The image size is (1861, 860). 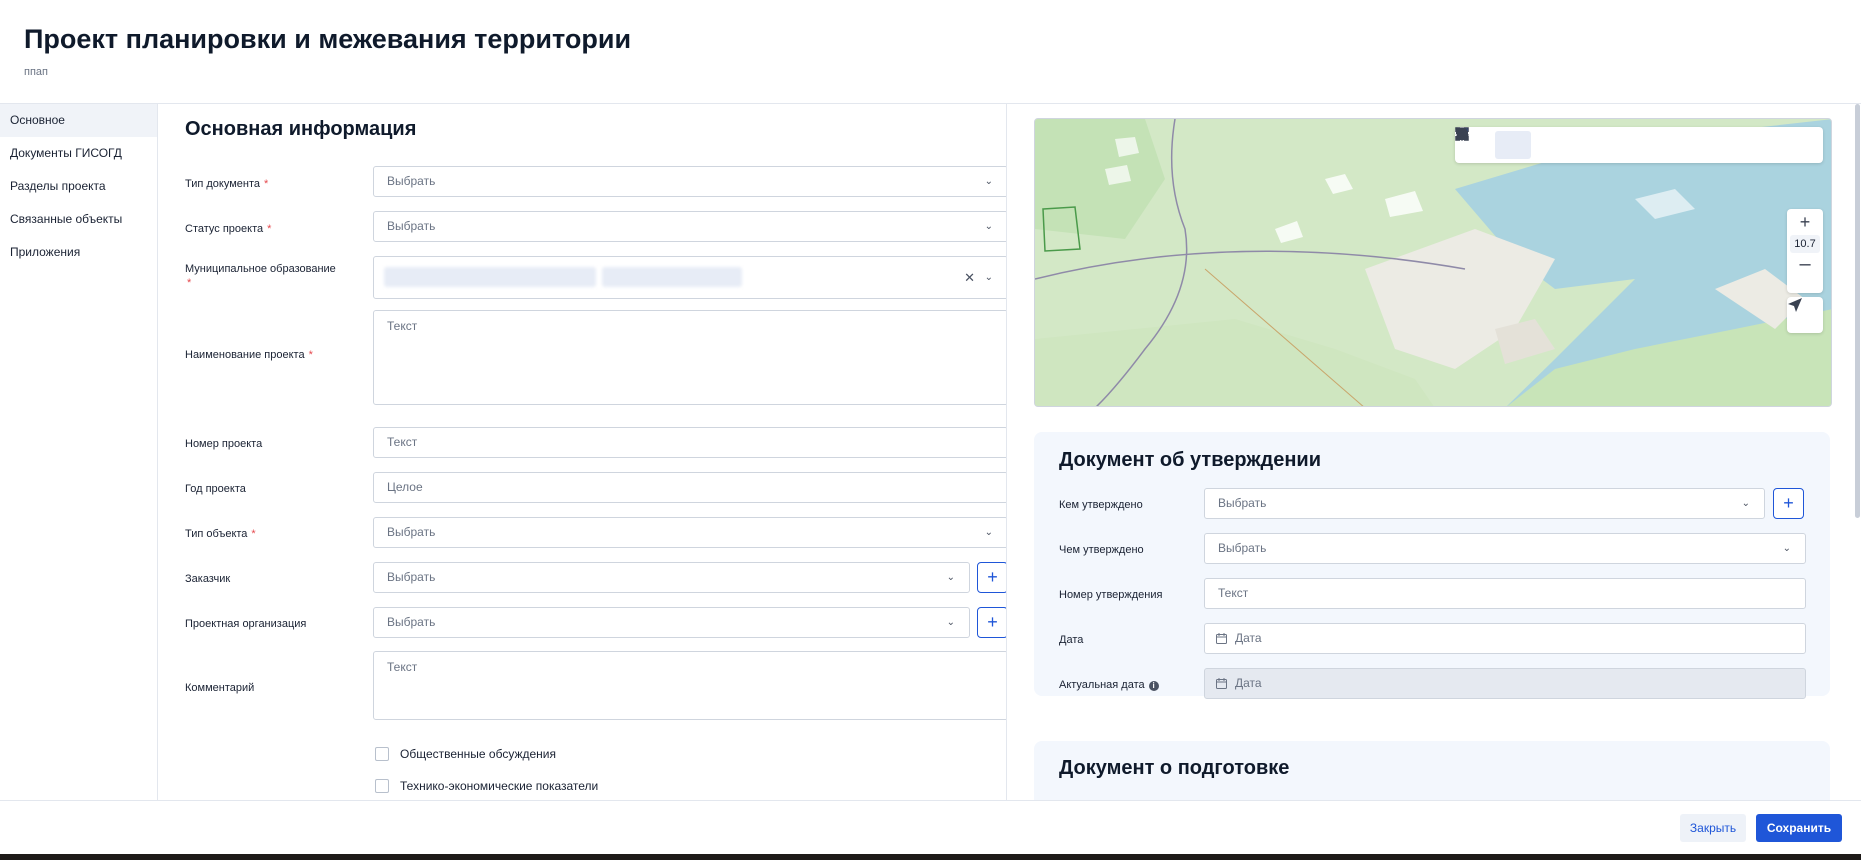 What do you see at coordinates (78, 186) in the screenshot?
I see `sidebar-item-project-sections: Разделы проекта` at bounding box center [78, 186].